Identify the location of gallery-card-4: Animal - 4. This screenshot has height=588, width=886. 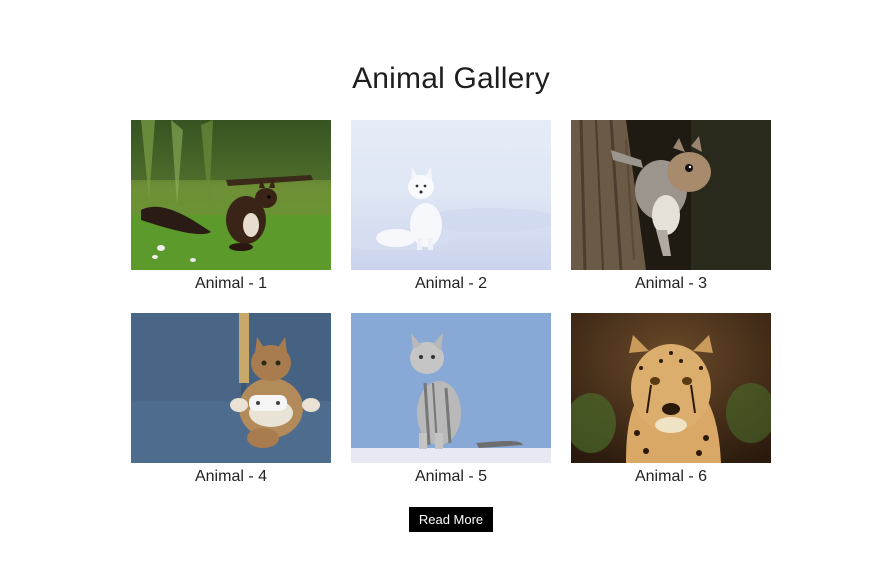
(231, 409).